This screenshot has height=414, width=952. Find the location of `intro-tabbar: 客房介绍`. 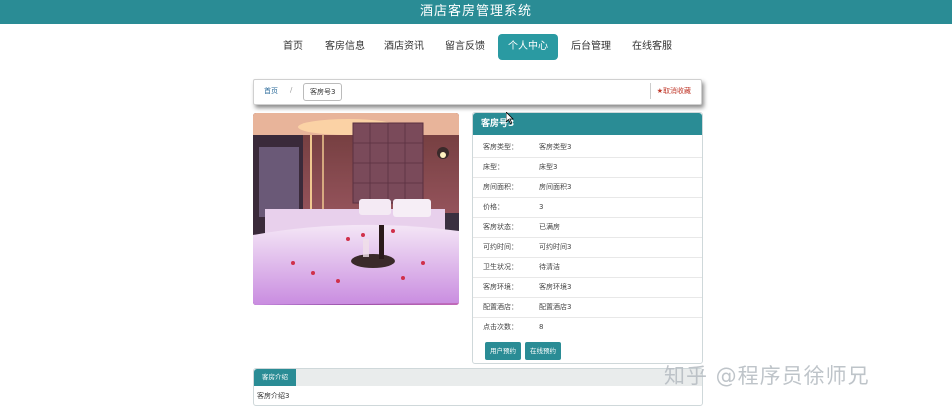

intro-tabbar: 客房介绍 is located at coordinates (478, 377).